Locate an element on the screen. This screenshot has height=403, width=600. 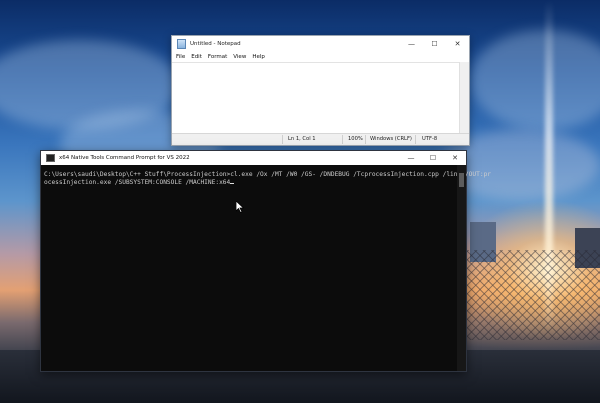
notepad-menu-bar: File Edit Format View Help is located at coordinates (320, 57).